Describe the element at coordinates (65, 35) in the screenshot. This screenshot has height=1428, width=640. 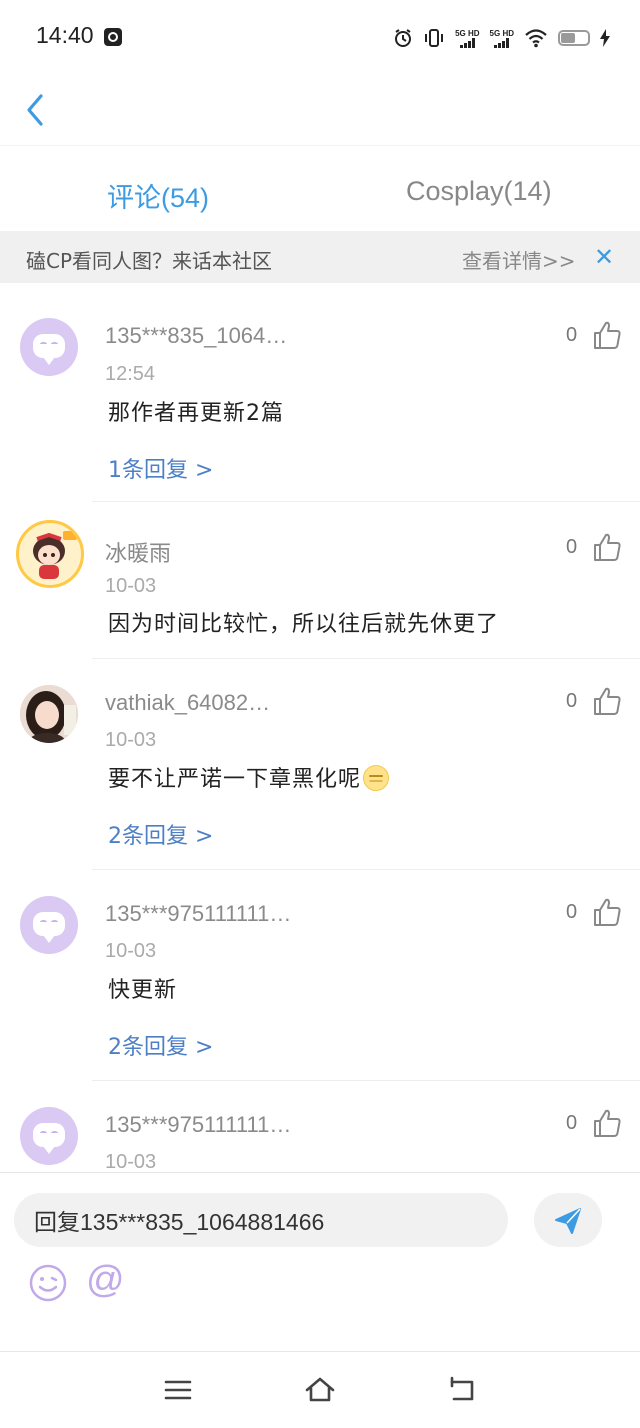
I see `status-time: 14:40` at that location.